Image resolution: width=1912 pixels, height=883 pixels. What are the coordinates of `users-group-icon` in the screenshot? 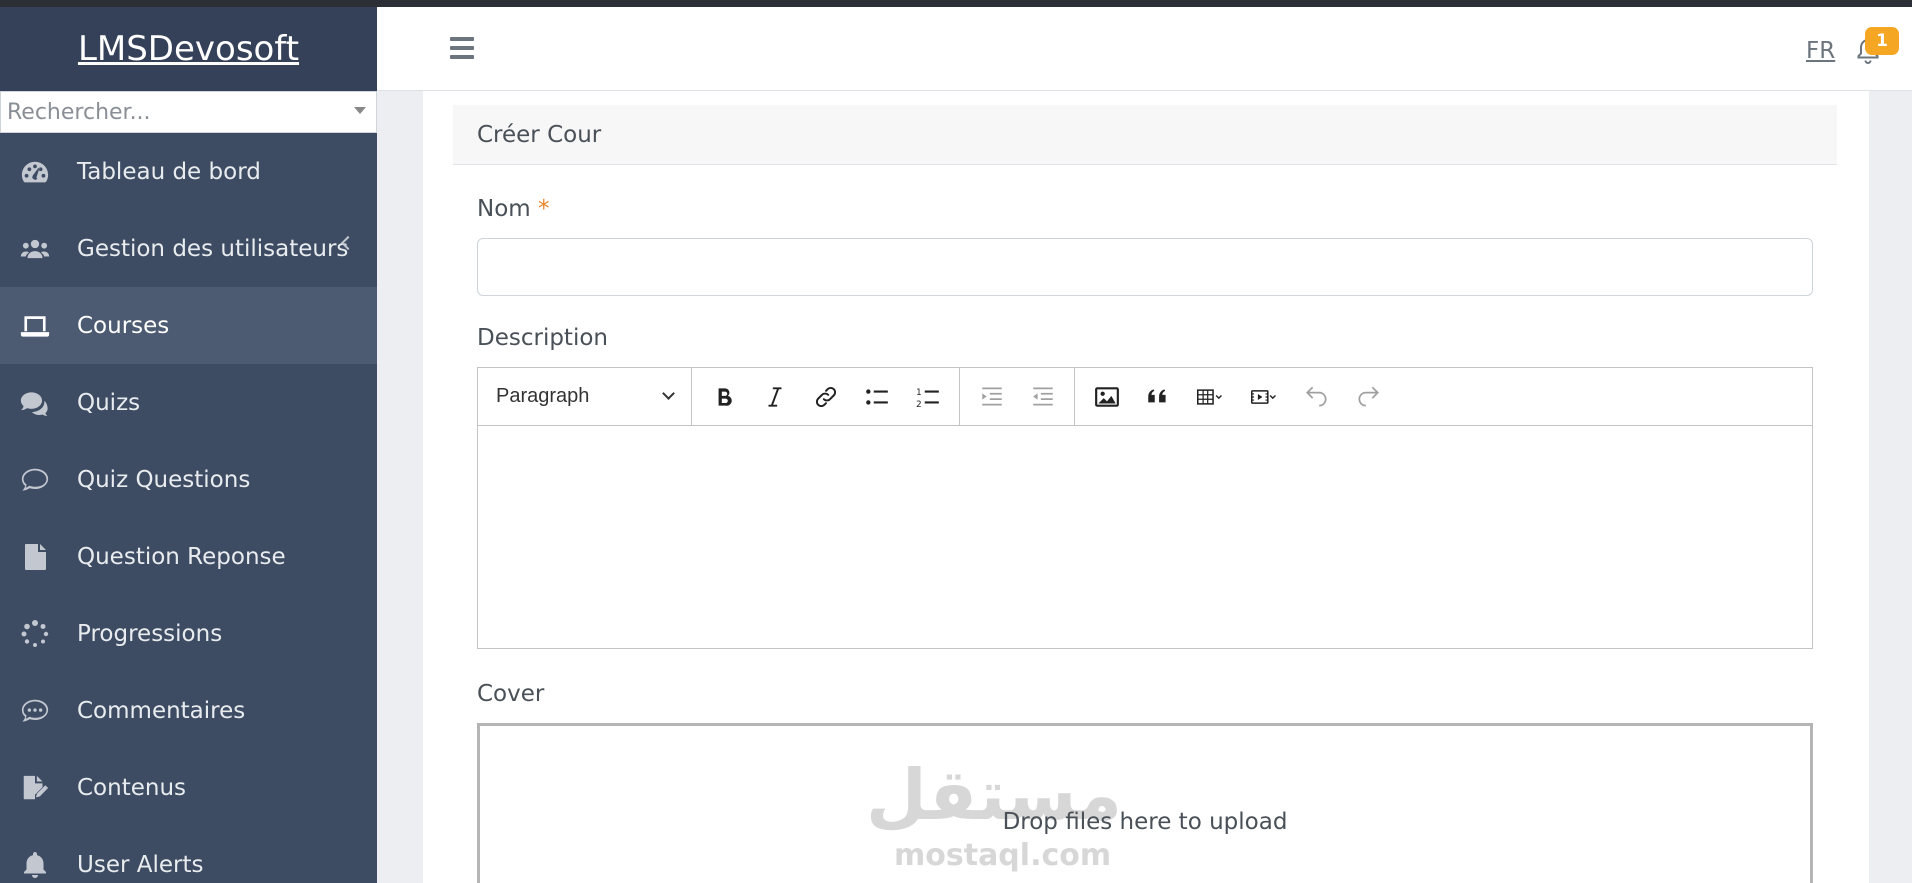 It's located at (35, 249).